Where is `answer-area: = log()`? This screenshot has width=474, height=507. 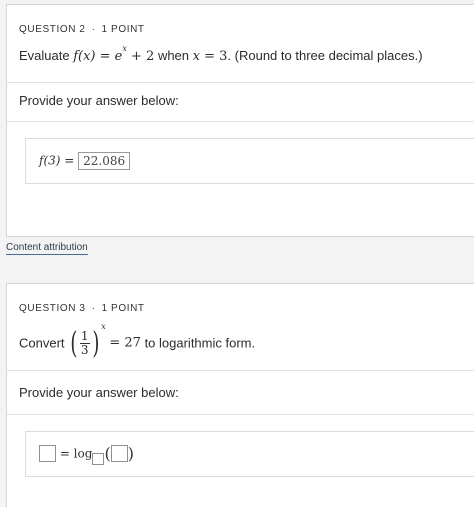 answer-area: = log() is located at coordinates (249, 454).